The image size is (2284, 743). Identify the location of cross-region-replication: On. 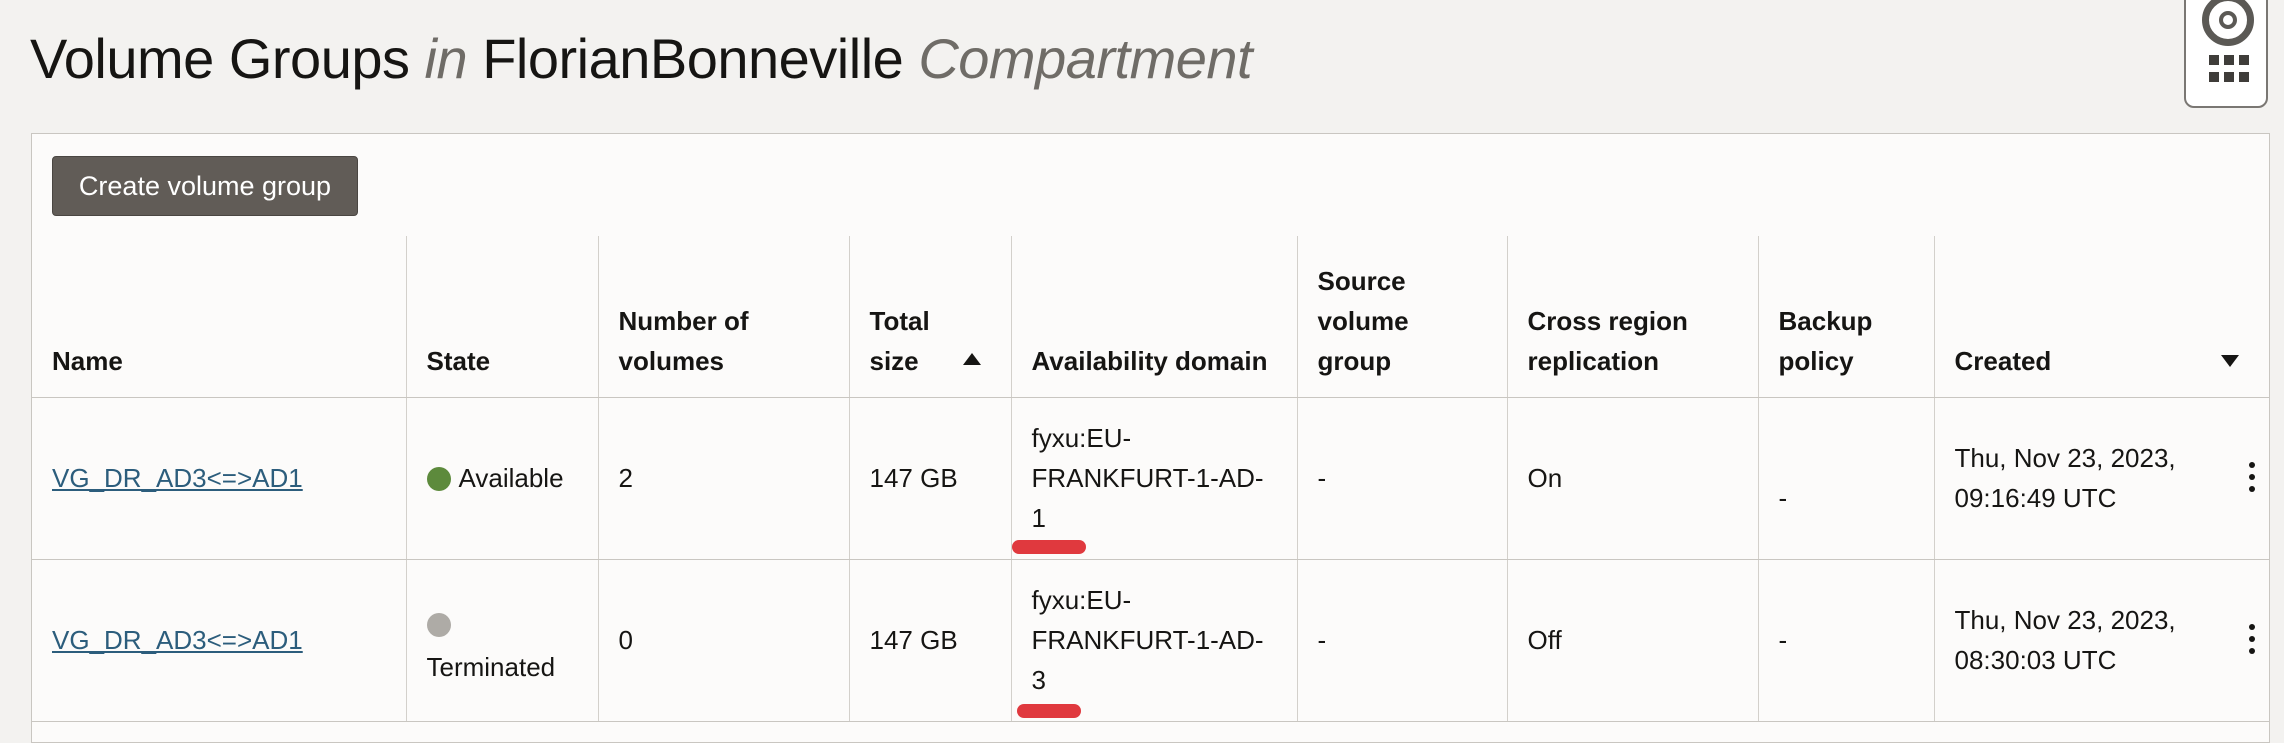
(1632, 478).